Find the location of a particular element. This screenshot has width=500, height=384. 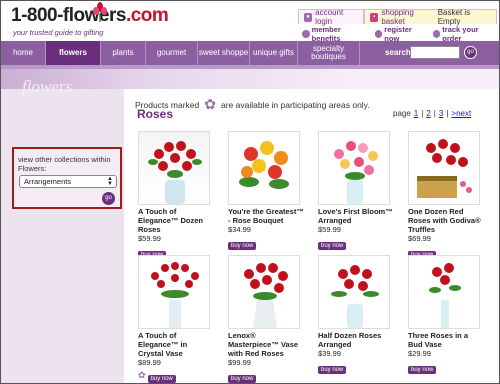

product-name: Three Roses in a Bud Vase is located at coordinates (446, 340).